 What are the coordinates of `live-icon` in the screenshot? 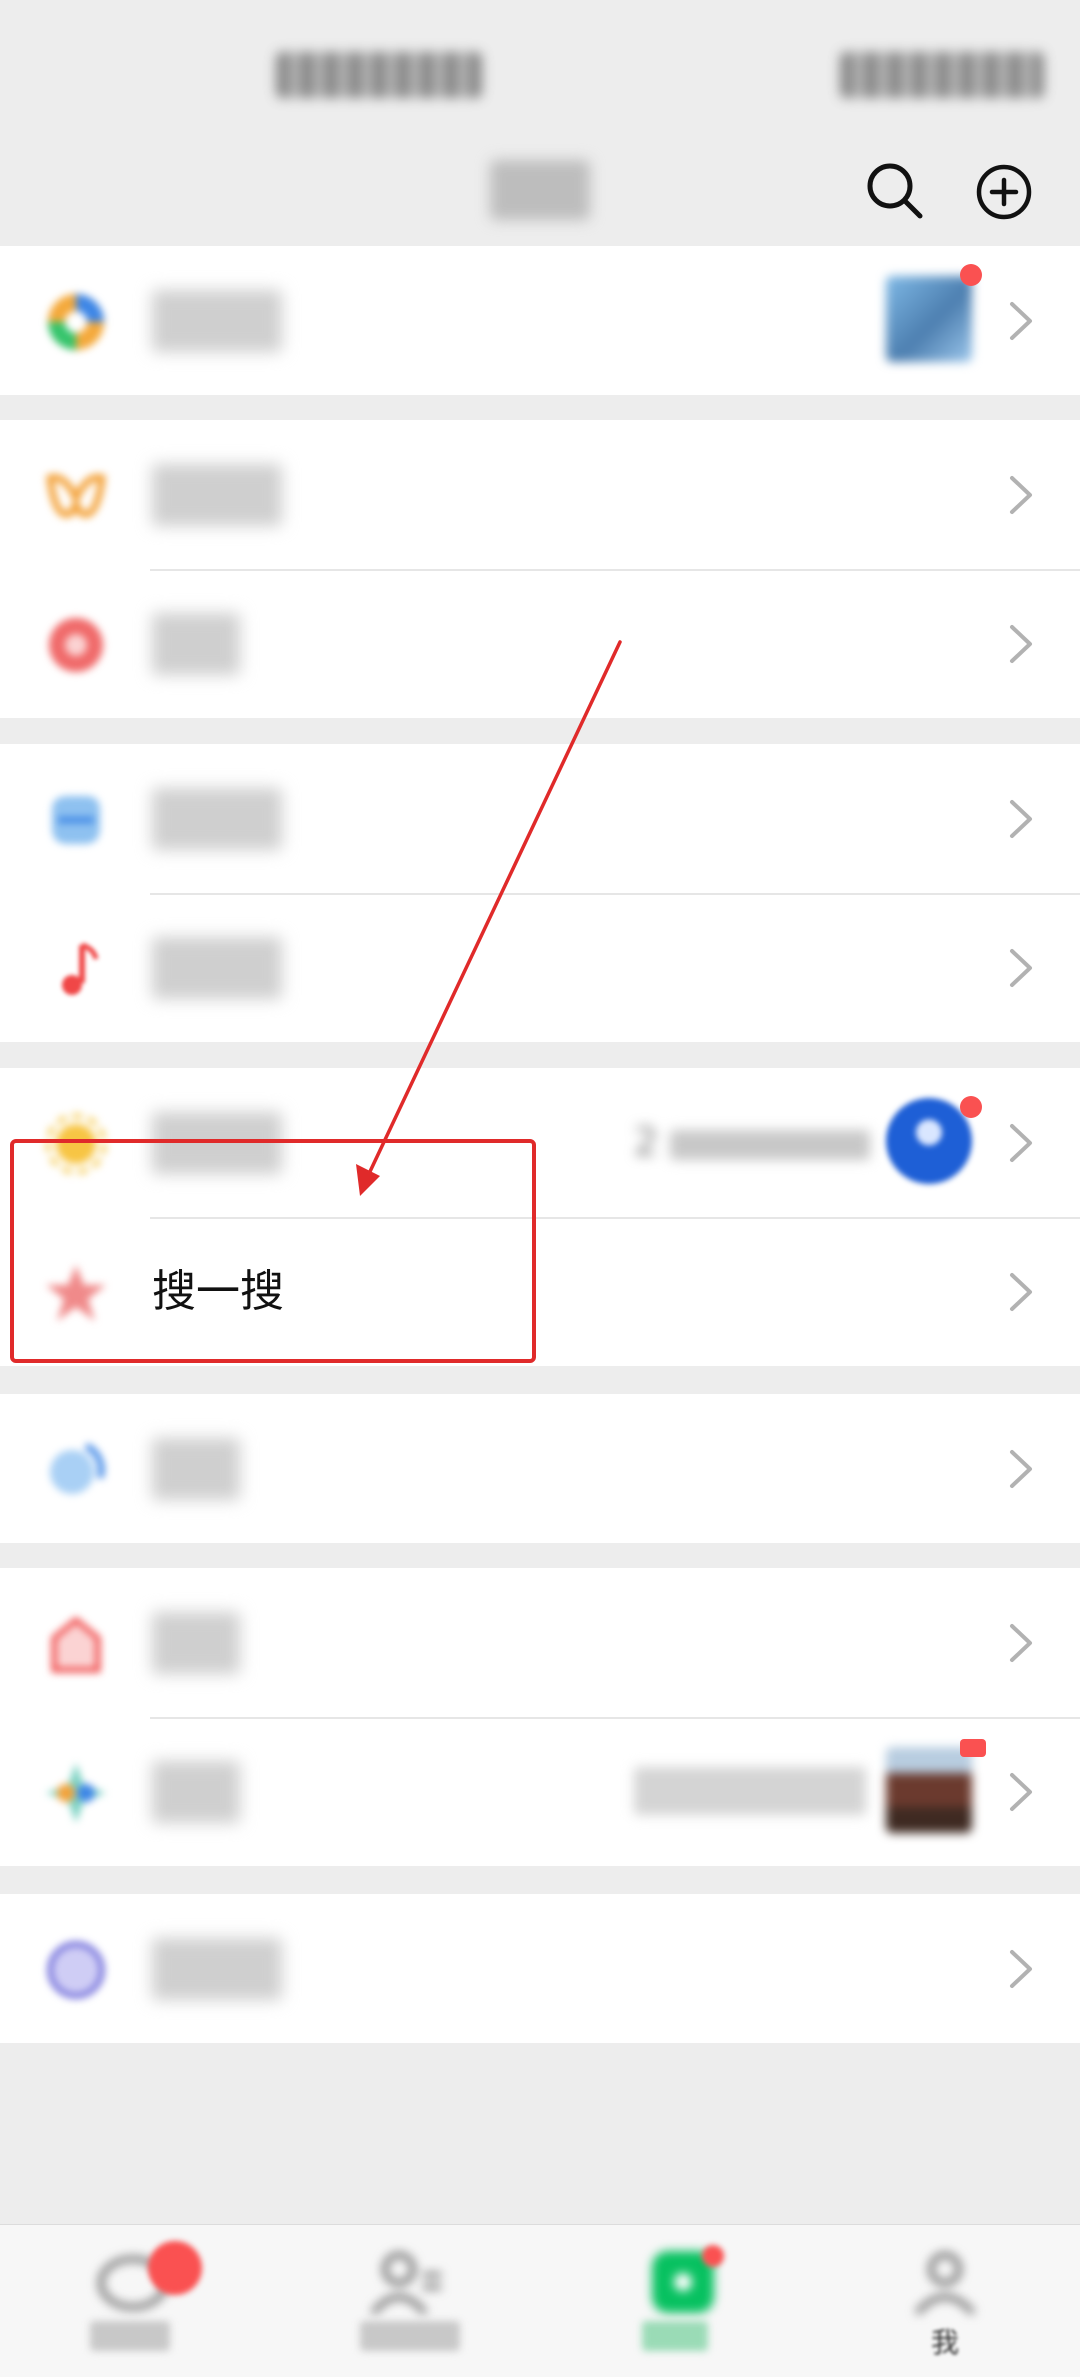 It's located at (76, 645).